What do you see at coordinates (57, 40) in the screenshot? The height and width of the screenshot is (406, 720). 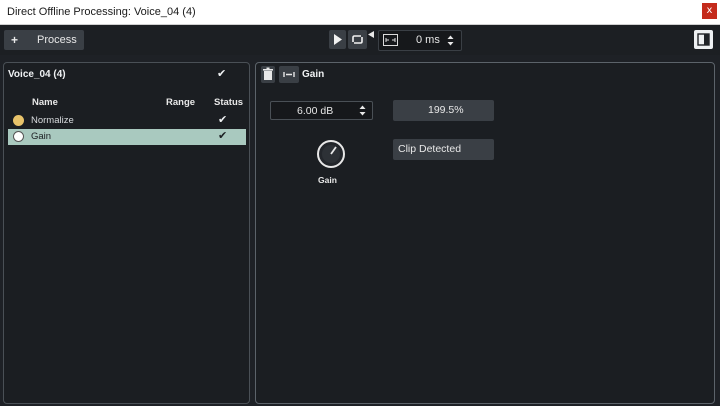 I see `process-label: Process` at bounding box center [57, 40].